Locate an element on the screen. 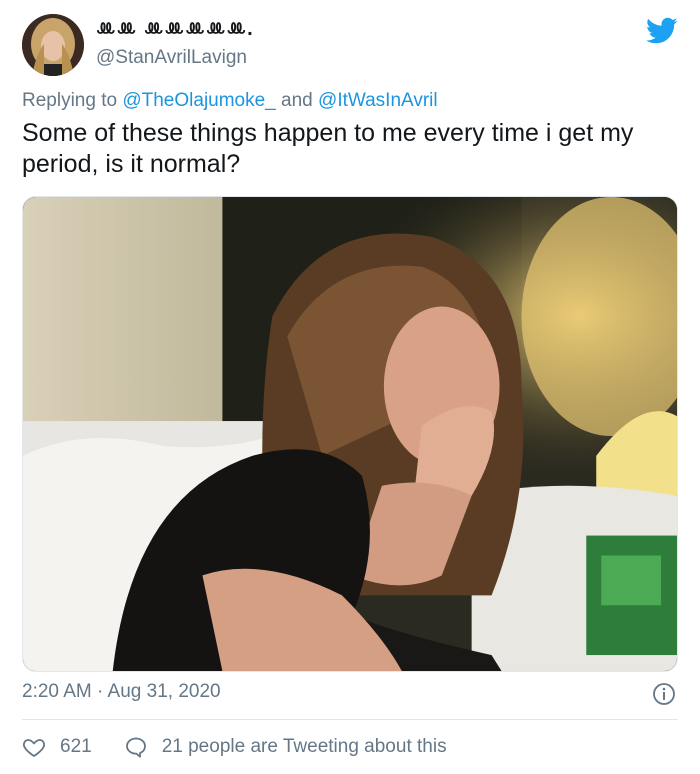 This screenshot has height=774, width=700. speech-bubble-icon is located at coordinates (135, 747).